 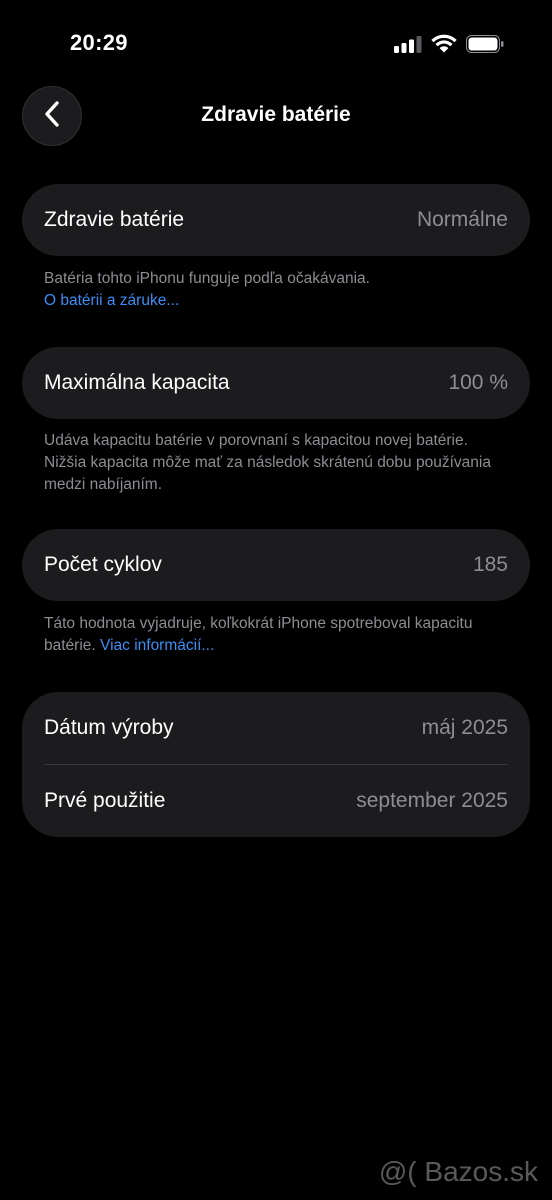 I want to click on battery-health-row: Zdravie batérie Normálne, so click(x=276, y=220).